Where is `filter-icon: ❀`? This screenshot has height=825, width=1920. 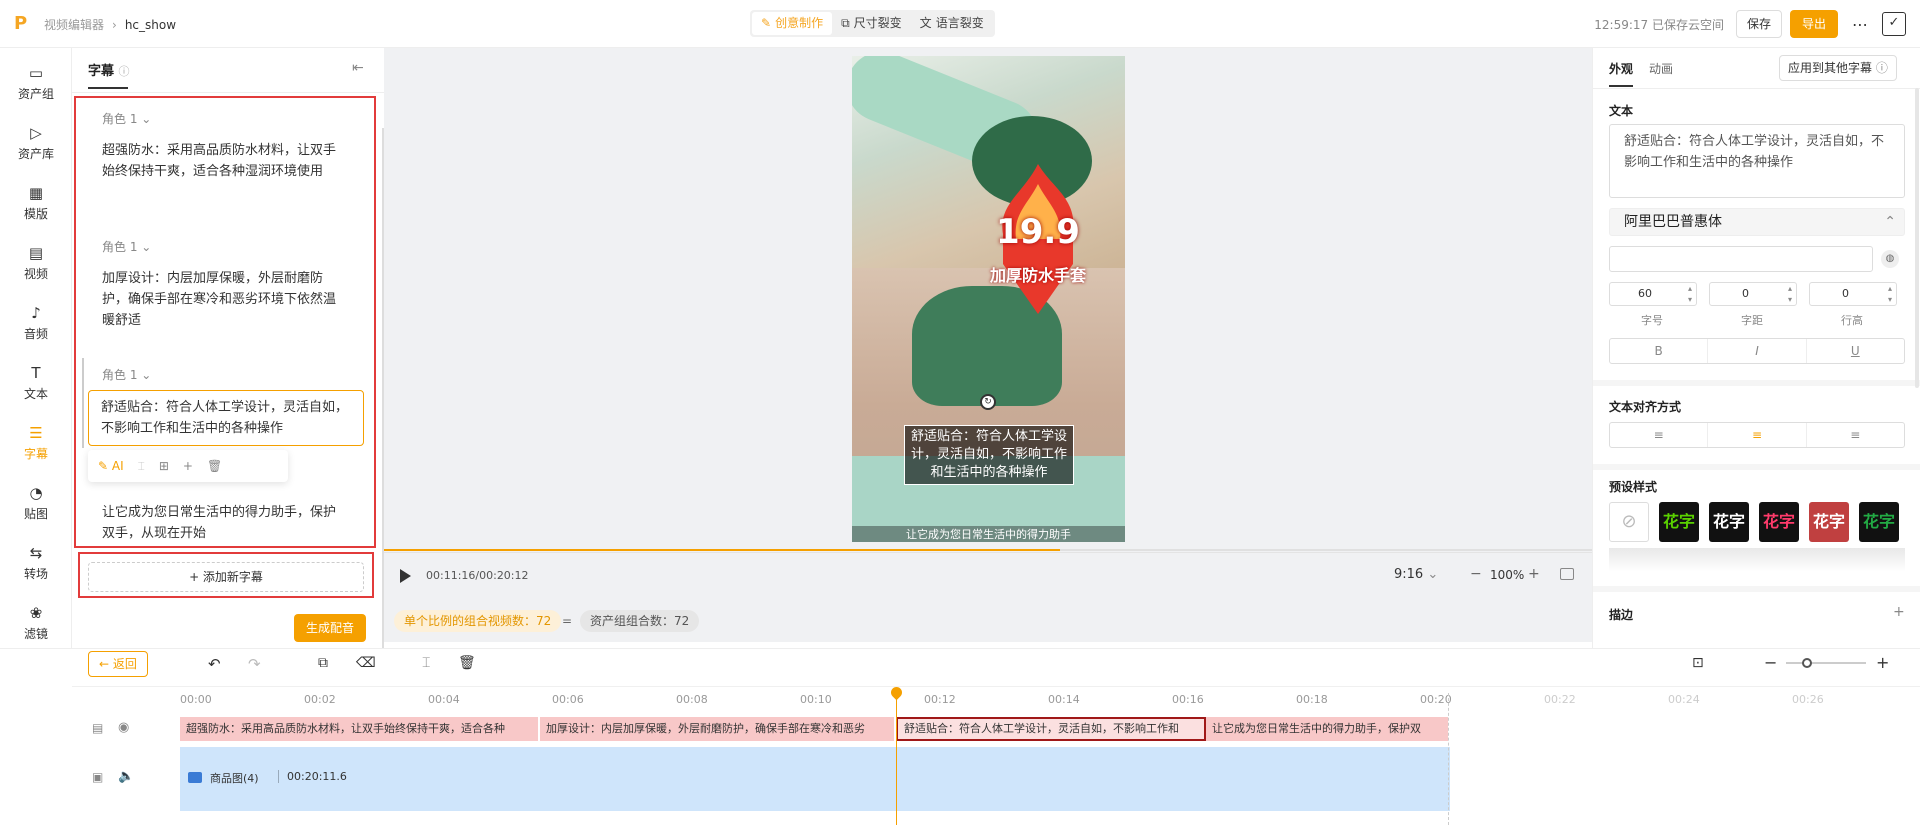
filter-icon: ❀ is located at coordinates (36, 613).